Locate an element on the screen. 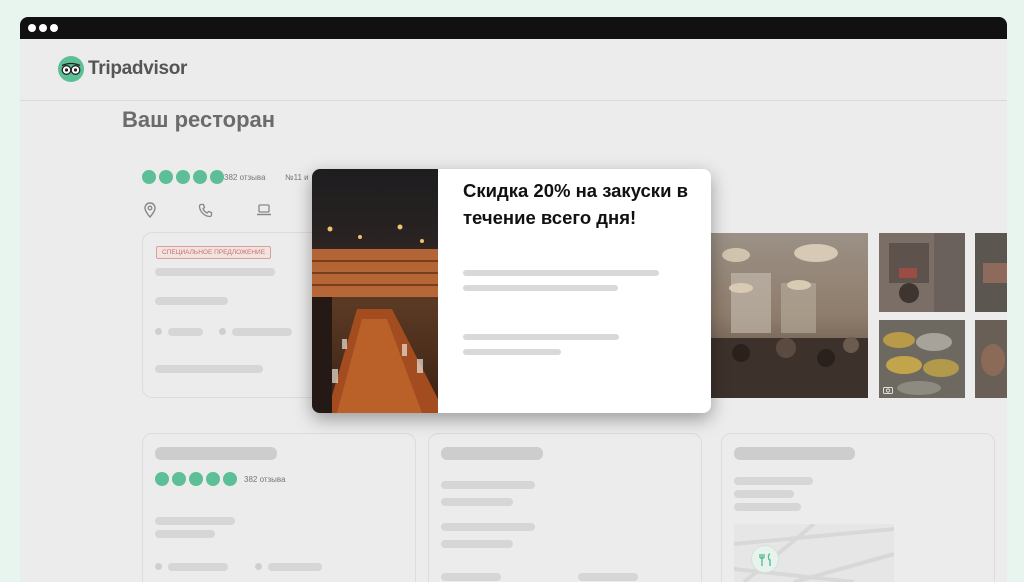  site-header: Tripadvisor is located at coordinates (513, 70).